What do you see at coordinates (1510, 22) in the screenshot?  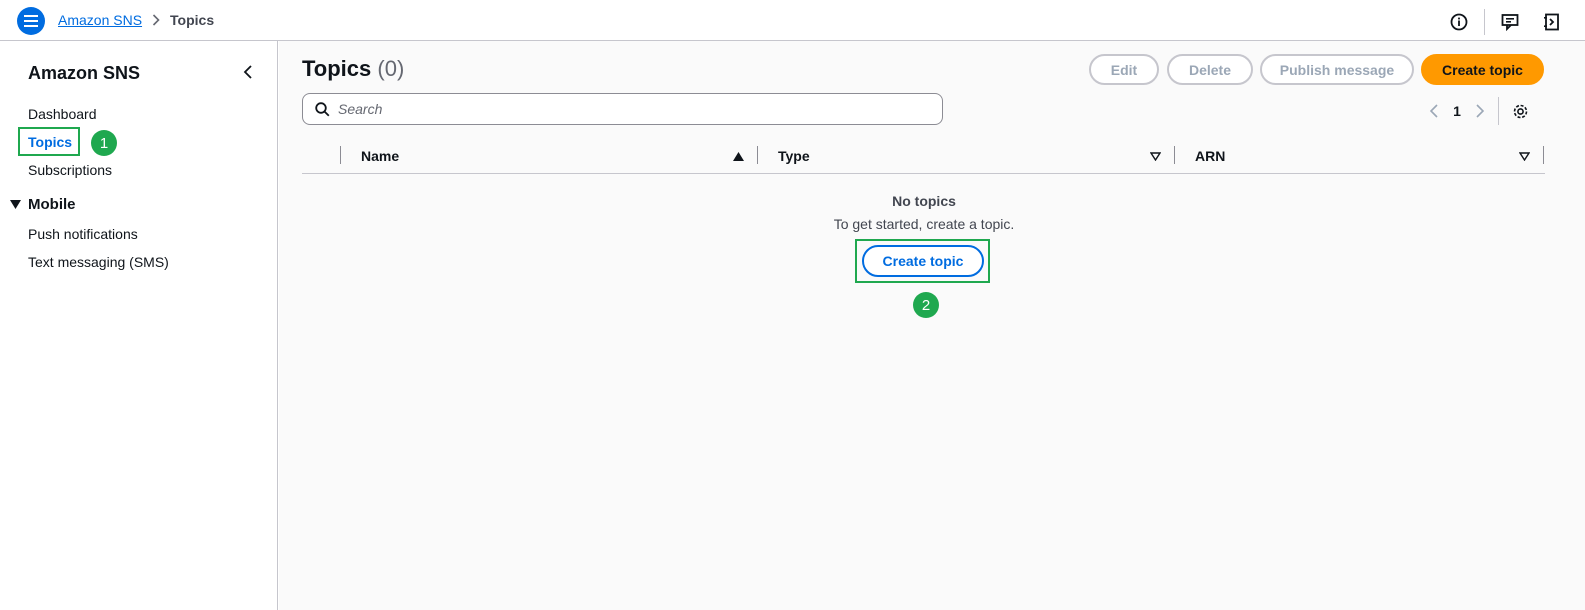 I see `feedback-icon` at bounding box center [1510, 22].